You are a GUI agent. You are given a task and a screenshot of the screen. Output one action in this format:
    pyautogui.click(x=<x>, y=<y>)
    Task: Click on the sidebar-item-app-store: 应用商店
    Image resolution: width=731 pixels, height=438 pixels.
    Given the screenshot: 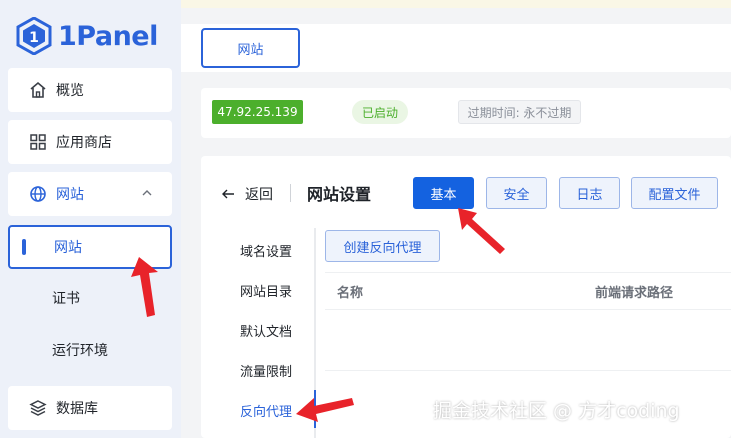 What is the action you would take?
    pyautogui.click(x=90, y=142)
    